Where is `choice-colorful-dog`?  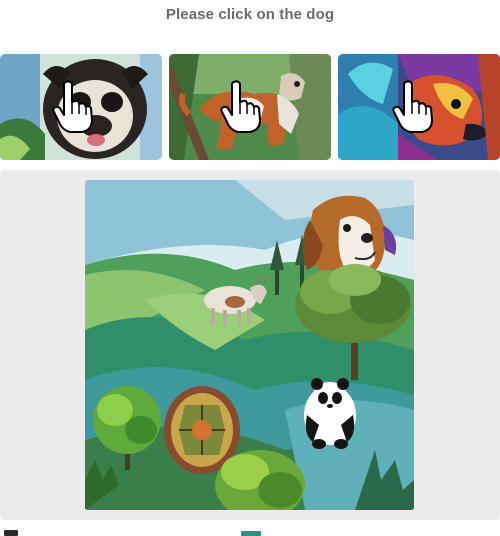 choice-colorful-dog is located at coordinates (419, 107).